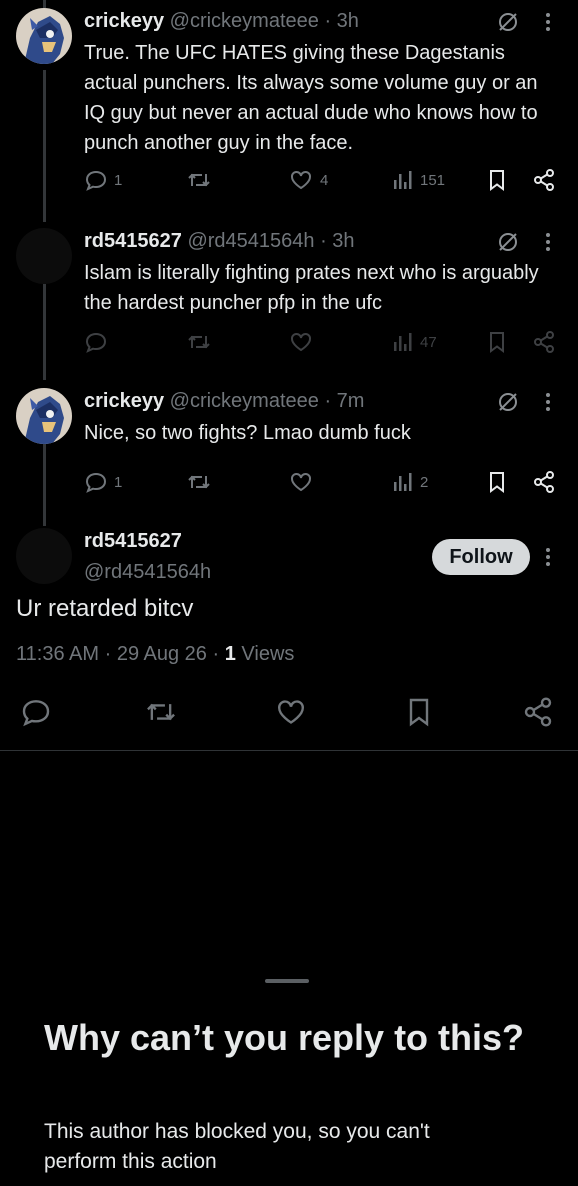  I want to click on views-count: 47, so click(428, 342).